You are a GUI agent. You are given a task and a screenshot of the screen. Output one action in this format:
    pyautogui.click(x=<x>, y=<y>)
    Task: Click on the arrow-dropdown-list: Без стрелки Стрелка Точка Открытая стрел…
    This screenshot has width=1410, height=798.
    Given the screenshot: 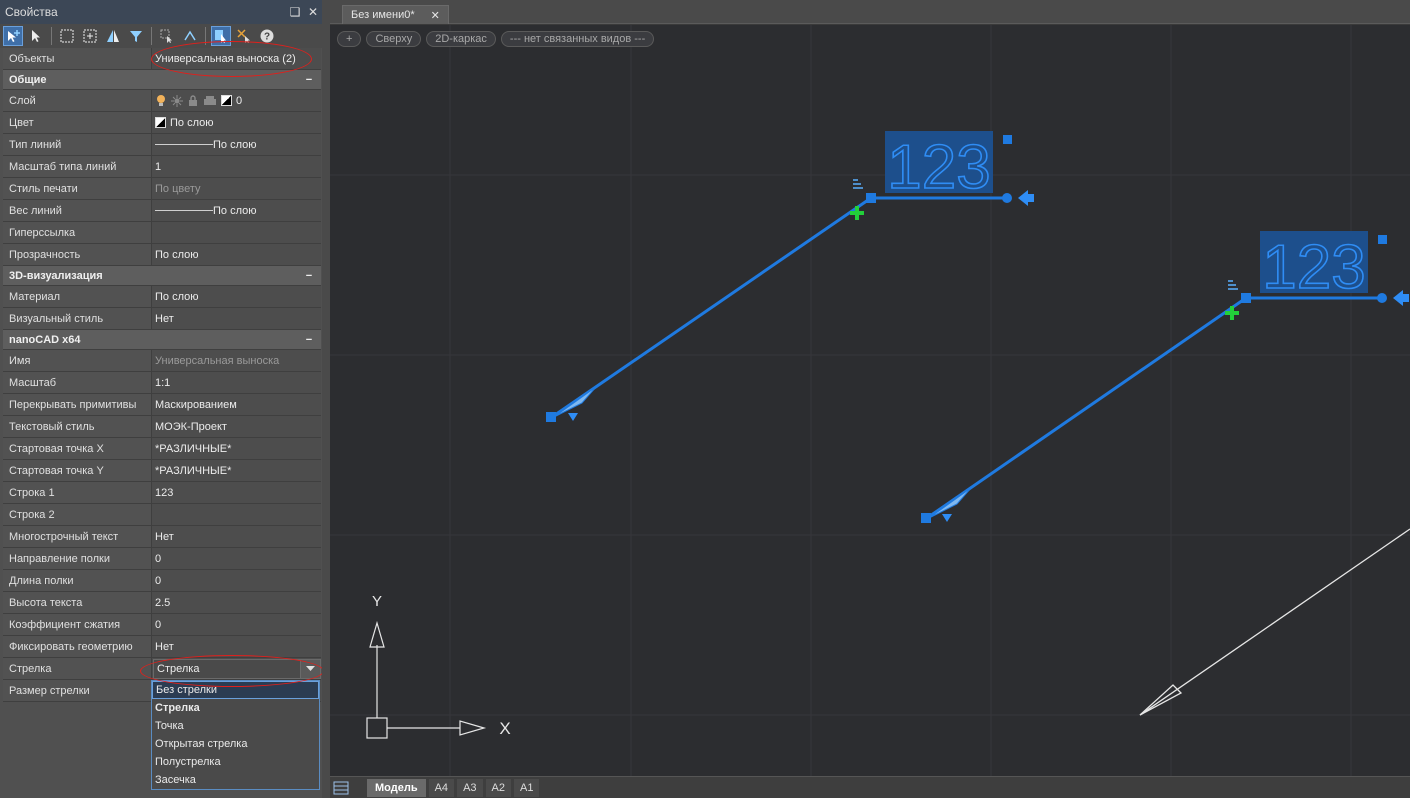 What is the action you would take?
    pyautogui.click(x=235, y=735)
    